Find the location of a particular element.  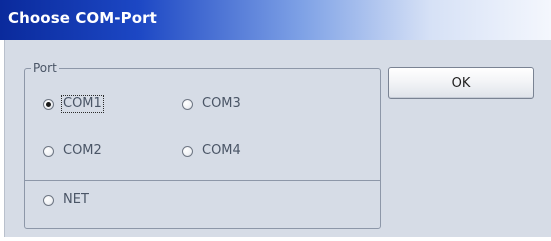

radio-com3-label: COM3 is located at coordinates (221, 104).